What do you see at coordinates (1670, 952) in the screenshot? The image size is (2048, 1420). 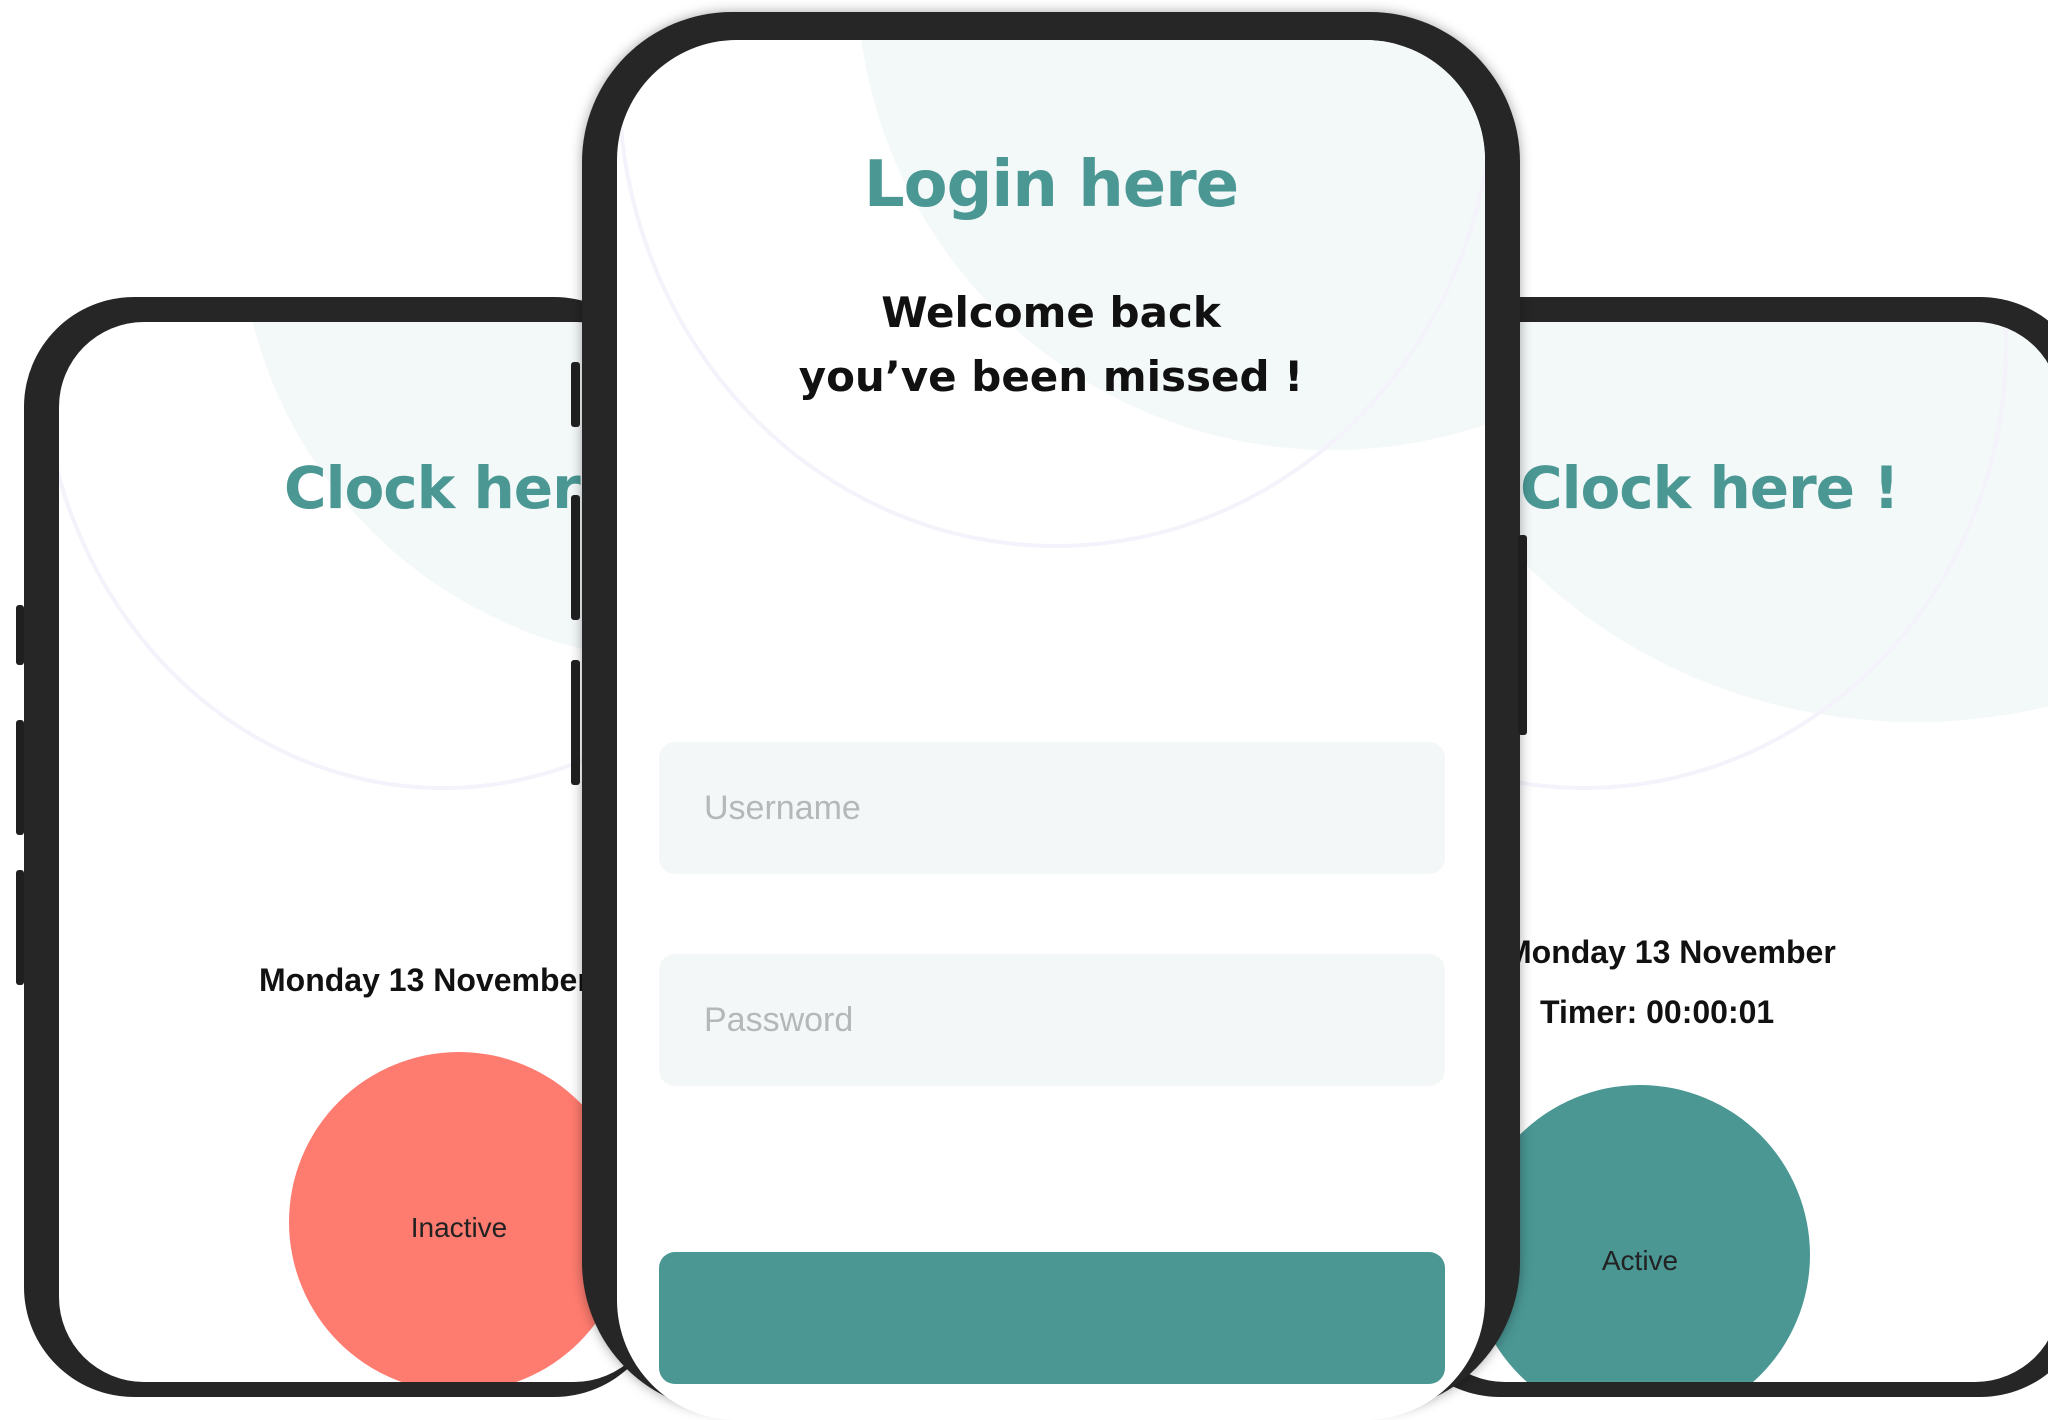 I see `right-date-label: Monday 13 November` at bounding box center [1670, 952].